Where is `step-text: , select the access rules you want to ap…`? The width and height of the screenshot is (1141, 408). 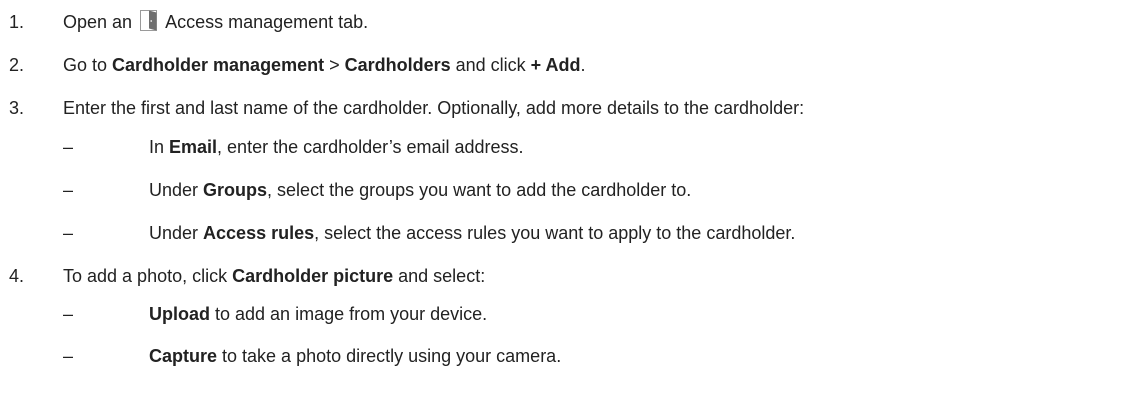
step-text: , select the access rules you want to ap… is located at coordinates (555, 233).